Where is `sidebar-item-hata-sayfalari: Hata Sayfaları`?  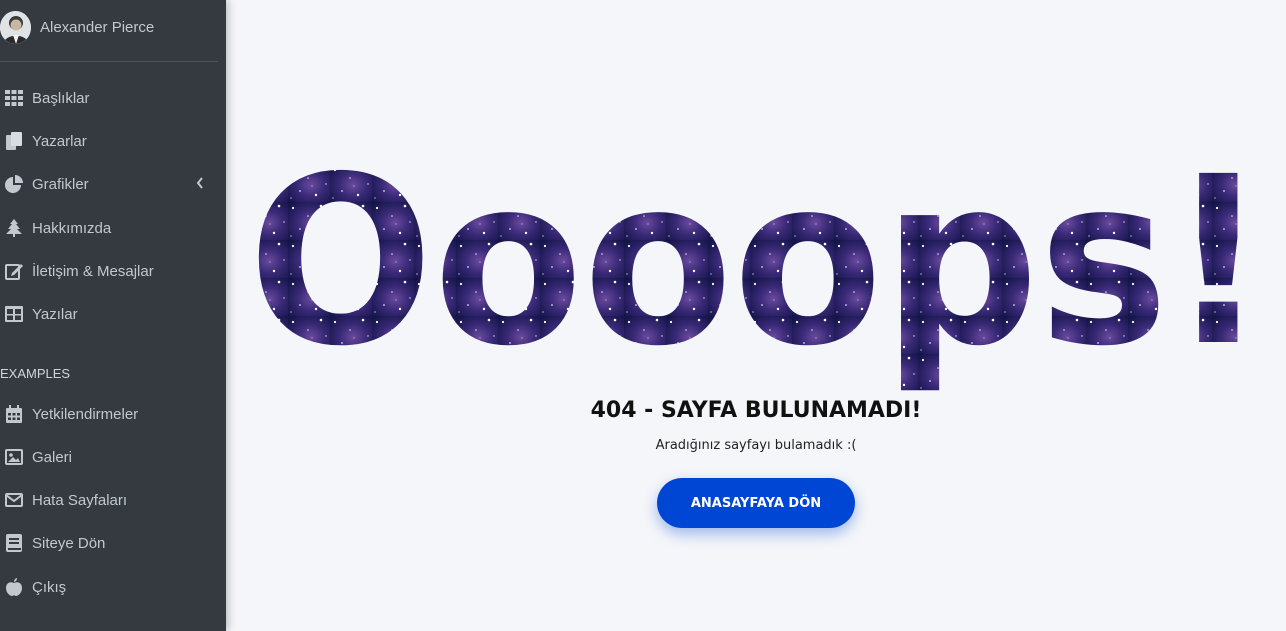
sidebar-item-hata-sayfalari: Hata Sayfaları is located at coordinates (109, 500).